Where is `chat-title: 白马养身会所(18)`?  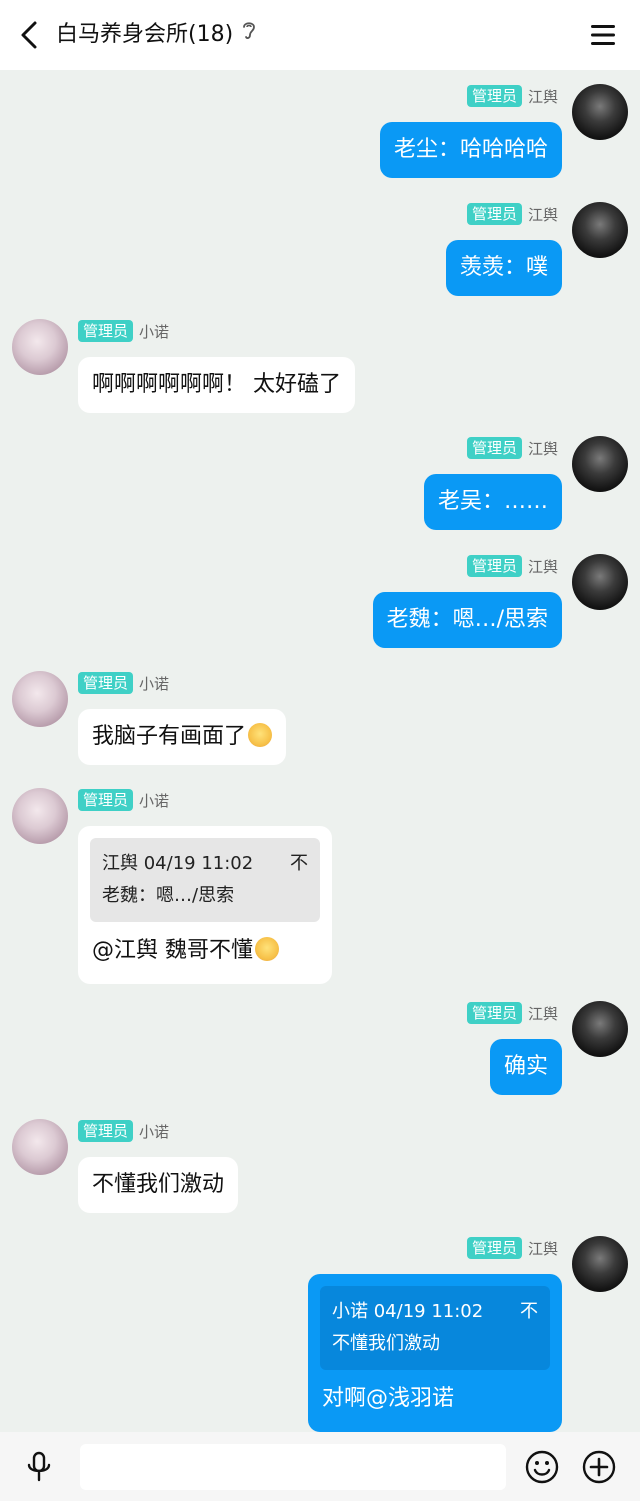 chat-title: 白马养身会所(18) is located at coordinates (156, 35).